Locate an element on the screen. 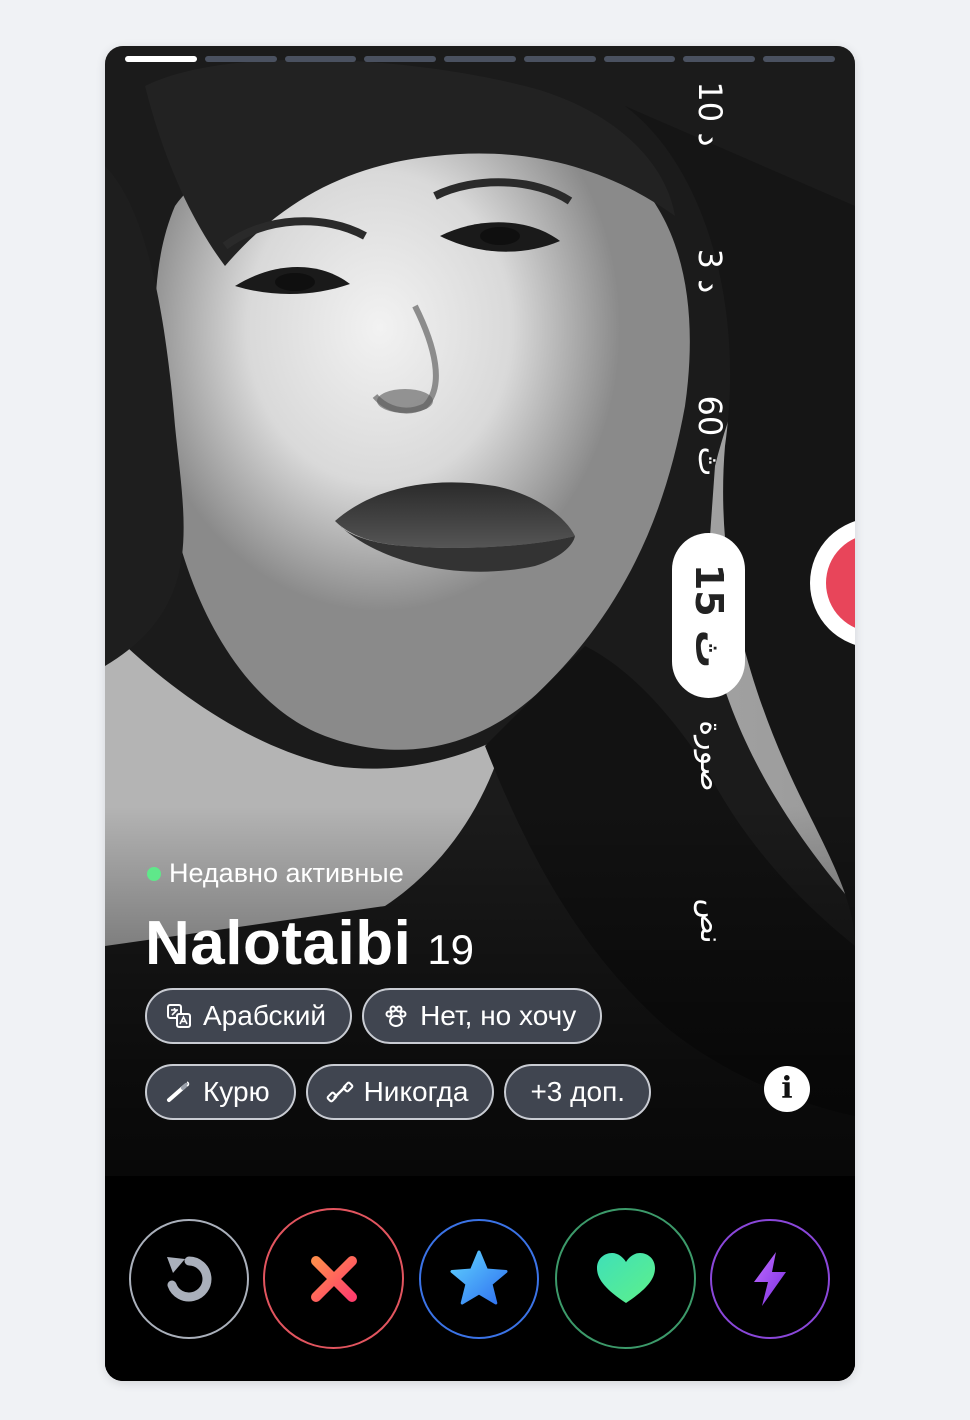 The image size is (970, 1420). chip-language: Арабский is located at coordinates (249, 1016).